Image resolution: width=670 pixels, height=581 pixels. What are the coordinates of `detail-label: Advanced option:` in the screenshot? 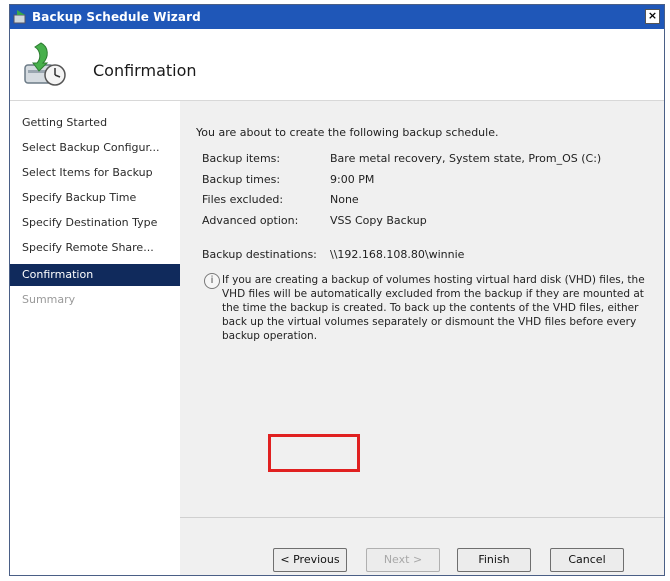 It's located at (250, 220).